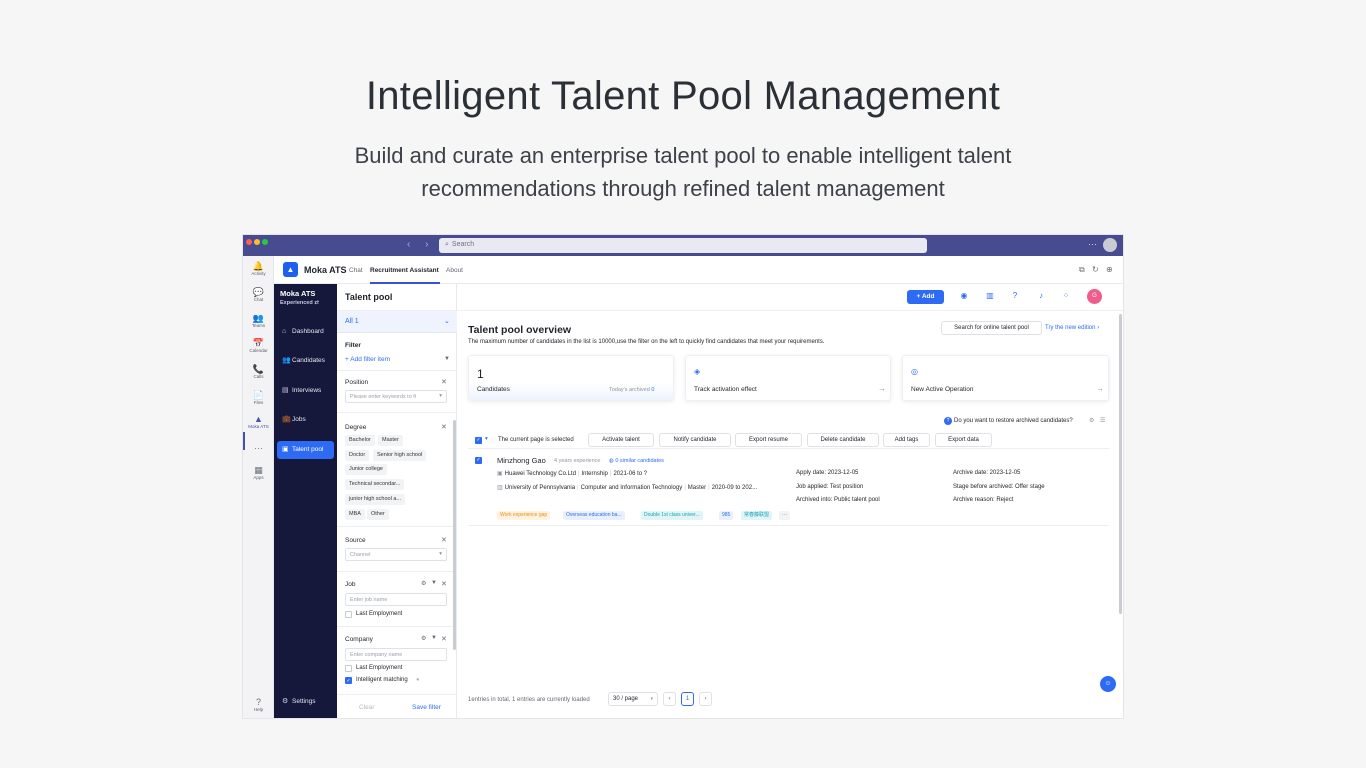 The height and width of the screenshot is (768, 1366). What do you see at coordinates (478, 440) in the screenshot?
I see `select-all-checkbox: ✓` at bounding box center [478, 440].